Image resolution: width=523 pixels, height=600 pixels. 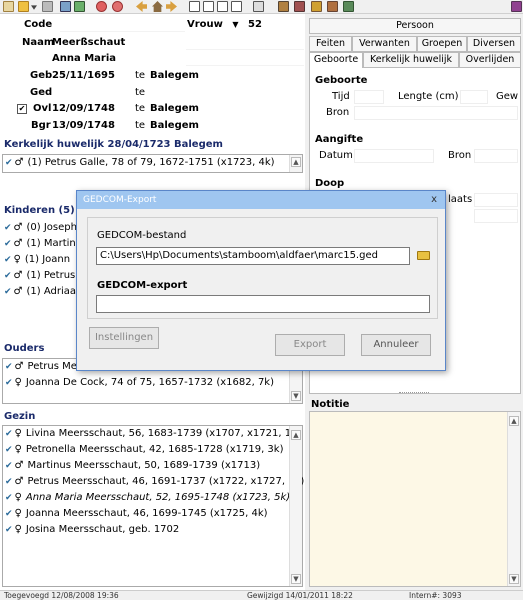 I want to click on back-icon, so click(x=141, y=6).